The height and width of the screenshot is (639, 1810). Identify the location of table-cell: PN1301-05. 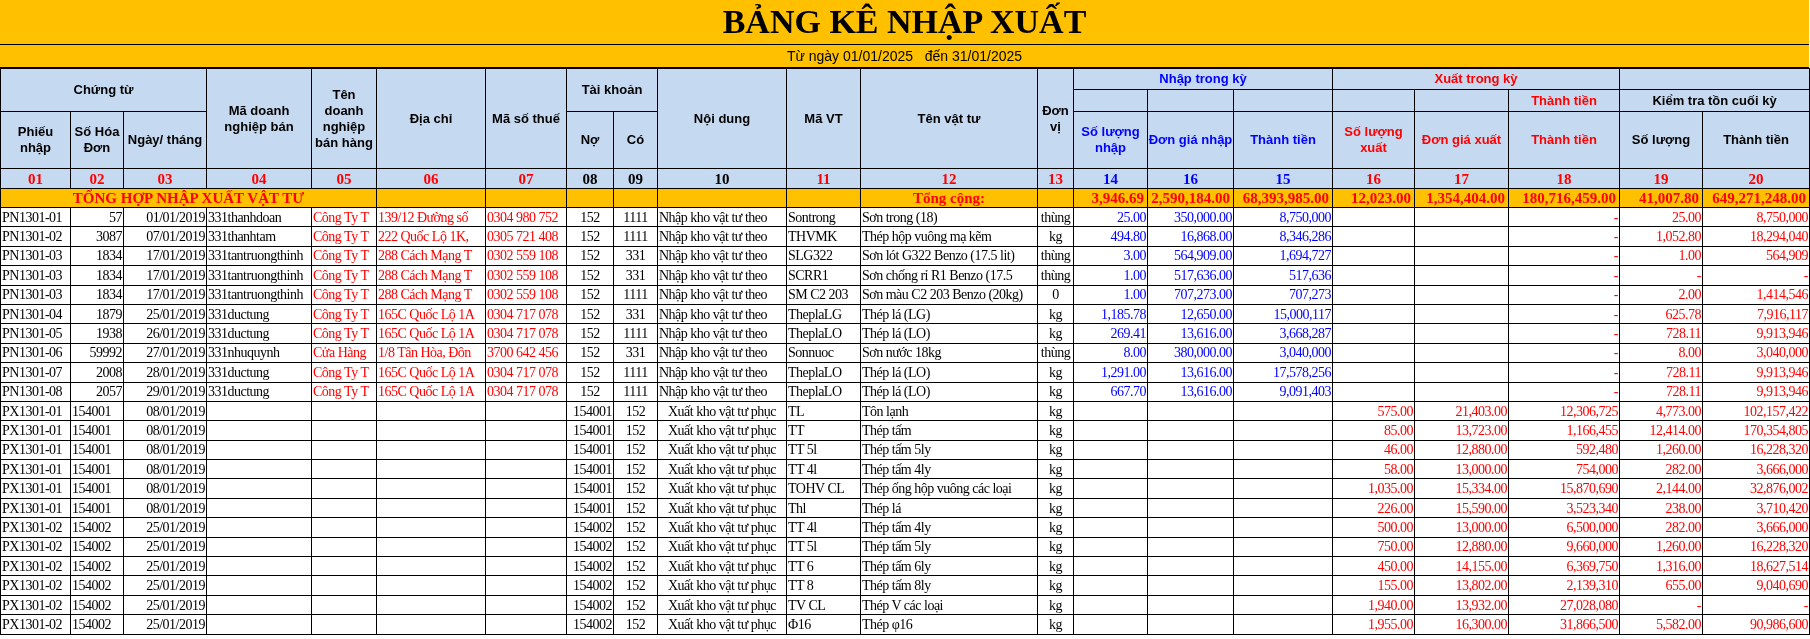
(35, 333).